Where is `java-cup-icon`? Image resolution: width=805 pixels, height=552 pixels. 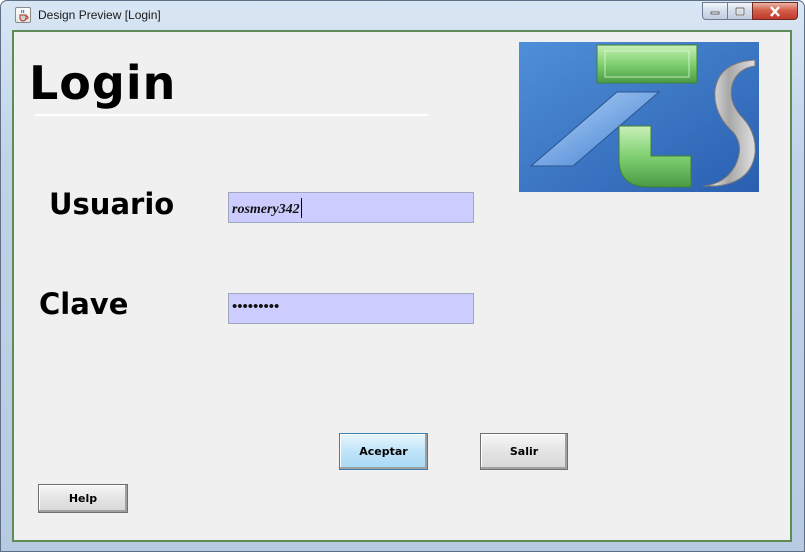 java-cup-icon is located at coordinates (23, 15).